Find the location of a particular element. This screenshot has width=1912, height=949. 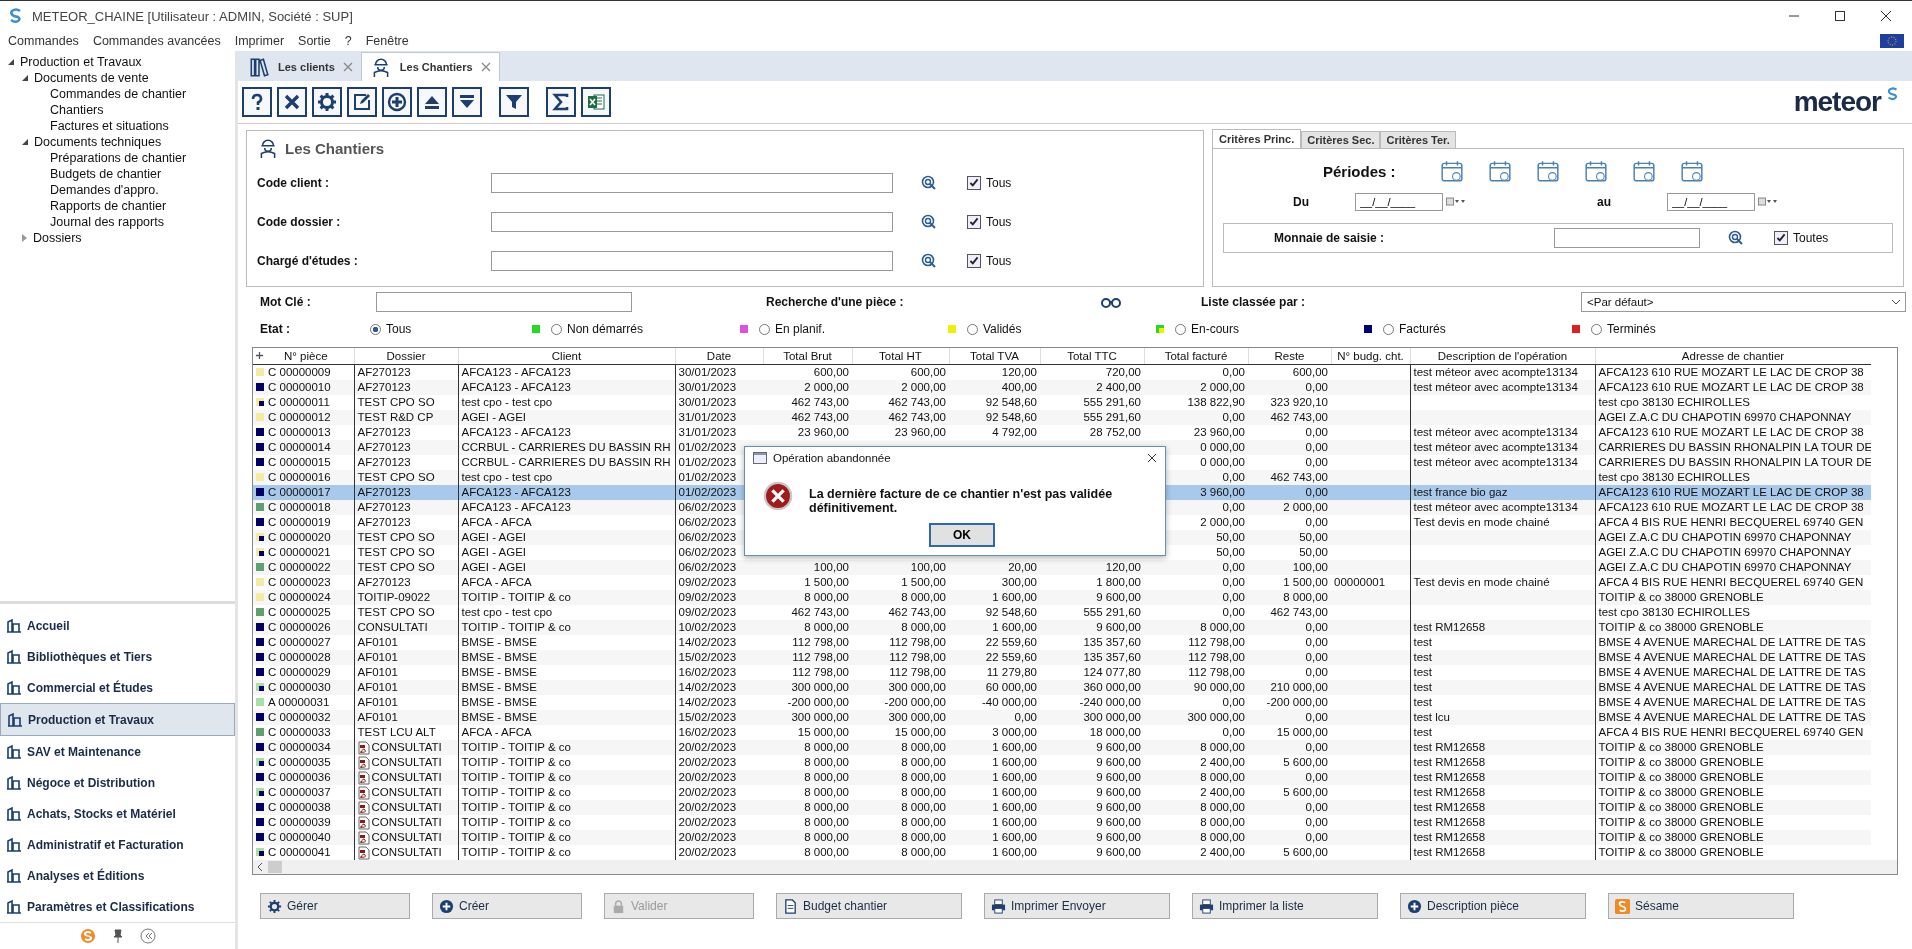

criteria-tab: Critères Princ. is located at coordinates (1257, 138).